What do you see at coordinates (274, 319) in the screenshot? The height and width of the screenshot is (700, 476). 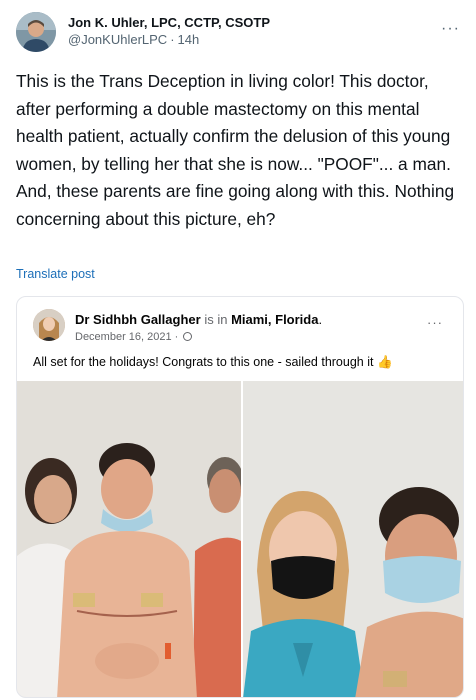 I see `embed-location: Miami, Florida` at bounding box center [274, 319].